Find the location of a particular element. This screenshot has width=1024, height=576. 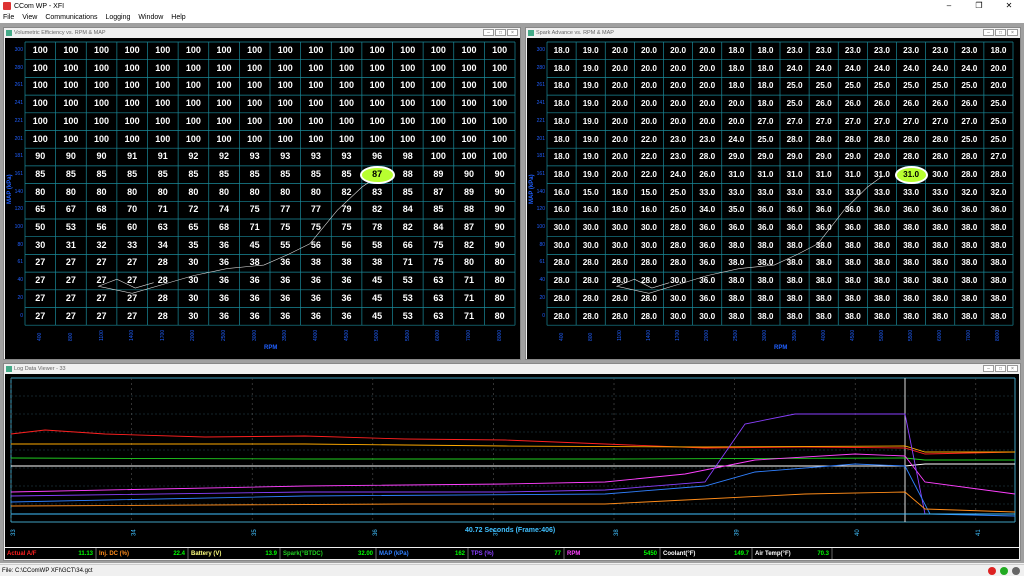

table-cell: 66 is located at coordinates (408, 246).